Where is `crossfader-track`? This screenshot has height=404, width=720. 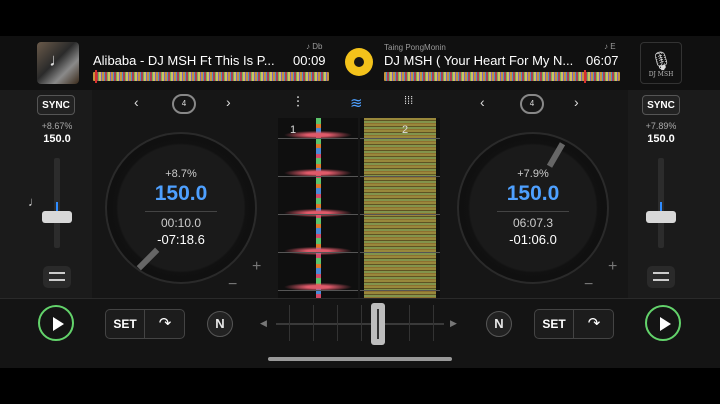
crossfader-track is located at coordinates (360, 324).